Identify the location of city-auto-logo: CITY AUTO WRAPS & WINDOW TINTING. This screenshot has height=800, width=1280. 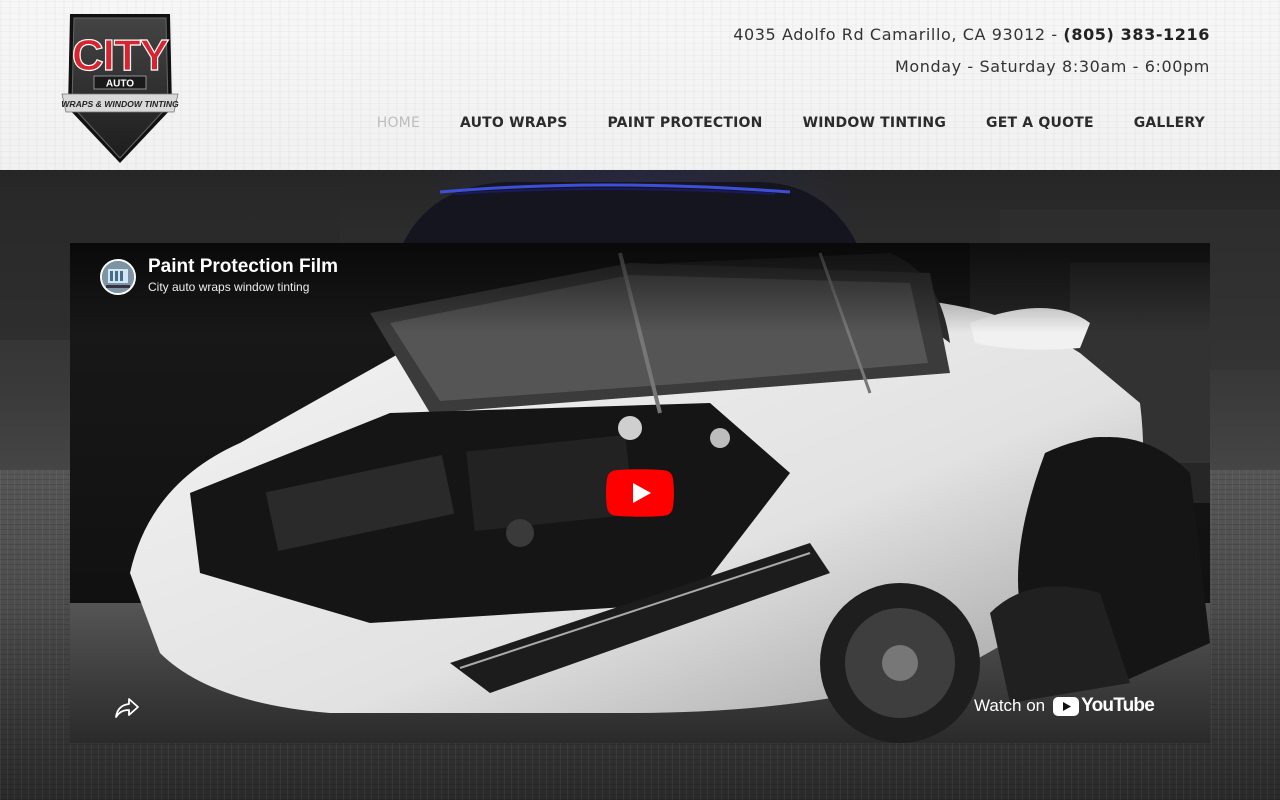
(120, 87).